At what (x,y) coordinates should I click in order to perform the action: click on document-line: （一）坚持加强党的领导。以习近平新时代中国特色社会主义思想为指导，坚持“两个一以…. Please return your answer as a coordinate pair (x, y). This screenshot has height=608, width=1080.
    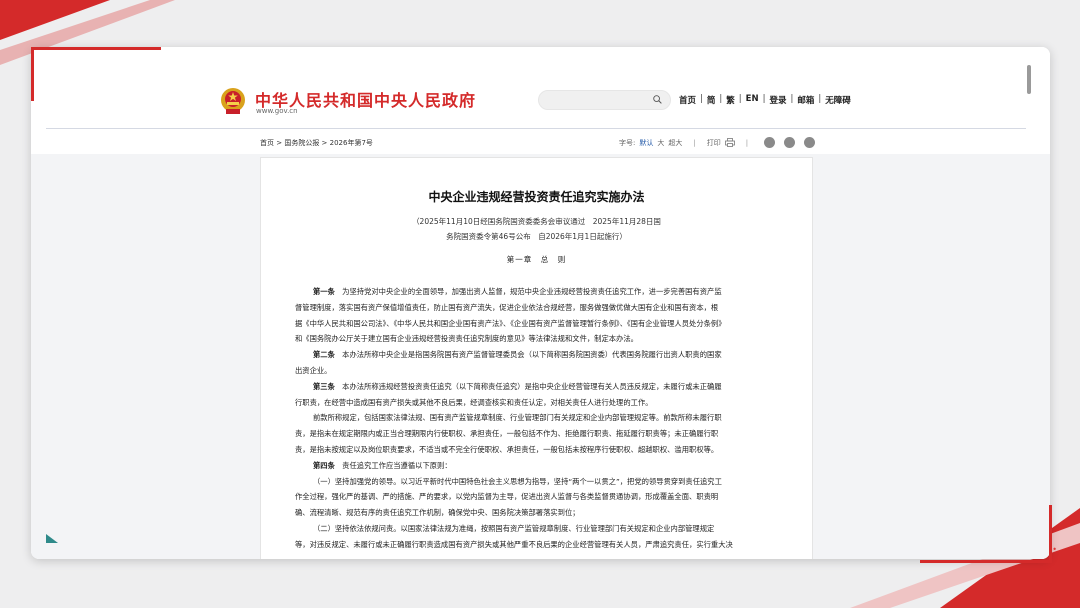
    Looking at the image, I should click on (545, 482).